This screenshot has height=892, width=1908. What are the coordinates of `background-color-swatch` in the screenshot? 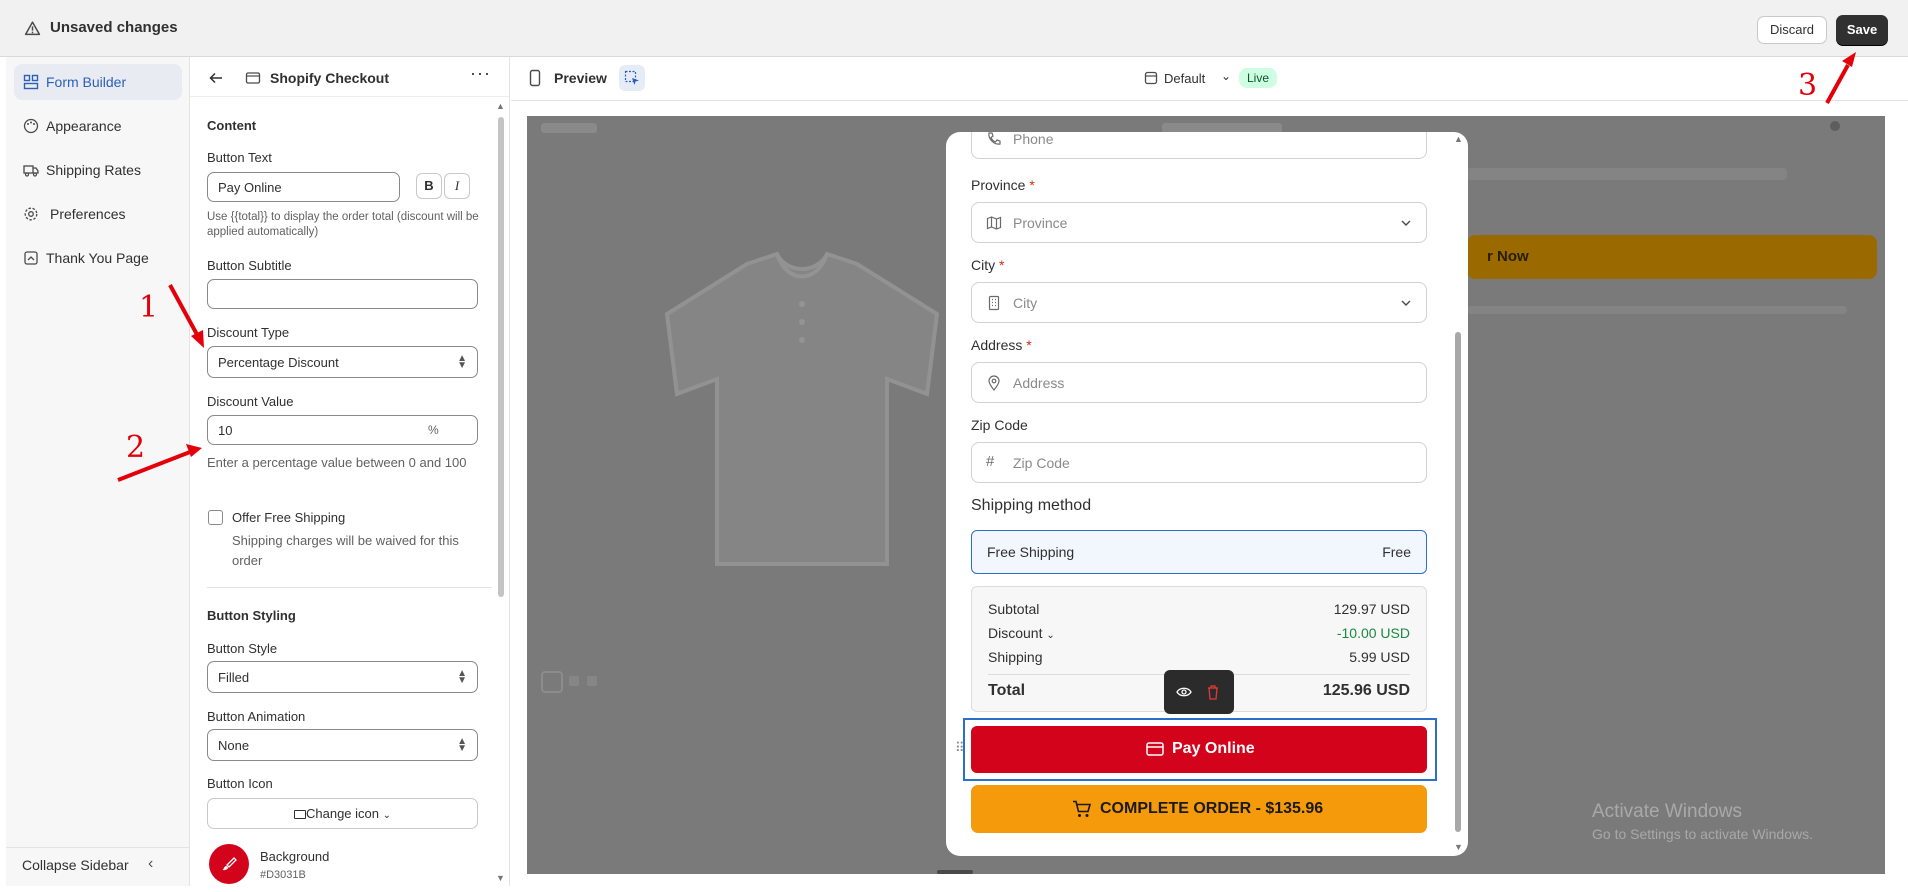 It's located at (229, 864).